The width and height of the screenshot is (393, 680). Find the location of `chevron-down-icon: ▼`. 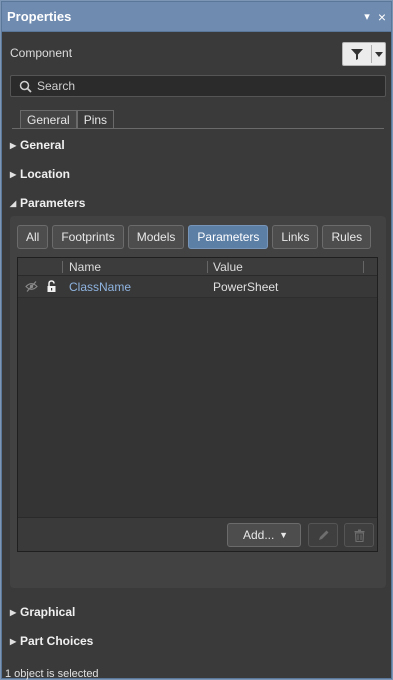

chevron-down-icon: ▼ is located at coordinates (283, 535).